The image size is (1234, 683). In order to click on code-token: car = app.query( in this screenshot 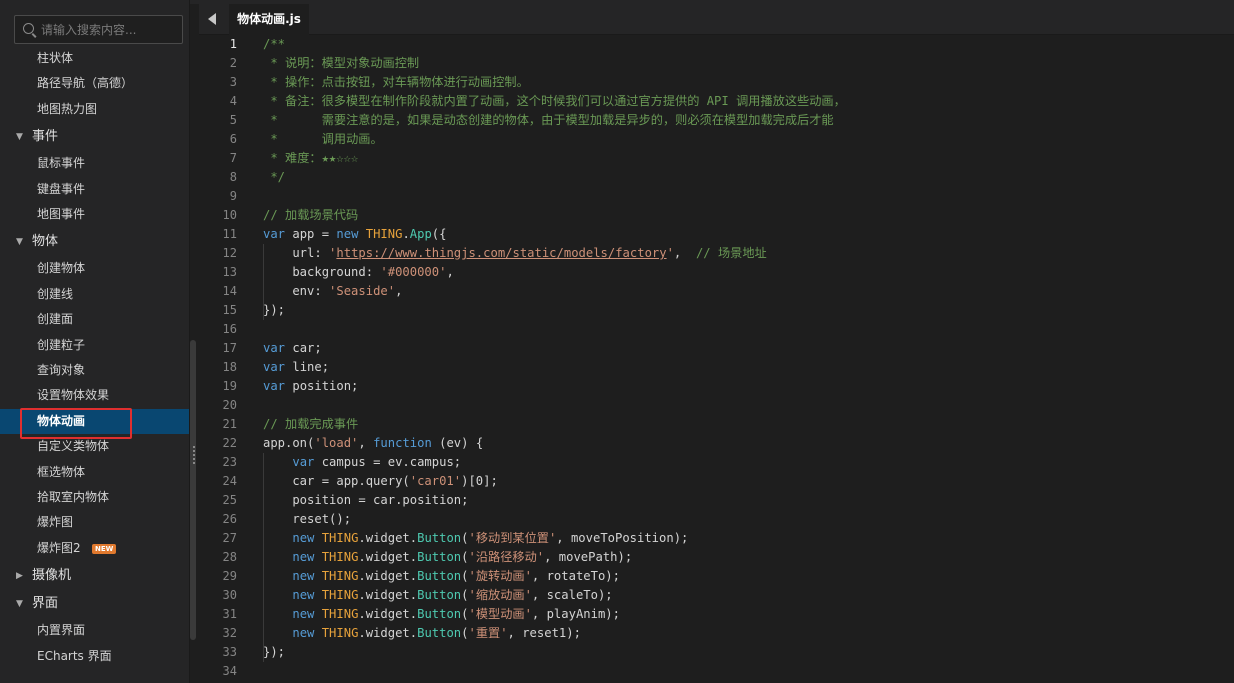, I will do `click(336, 481)`.